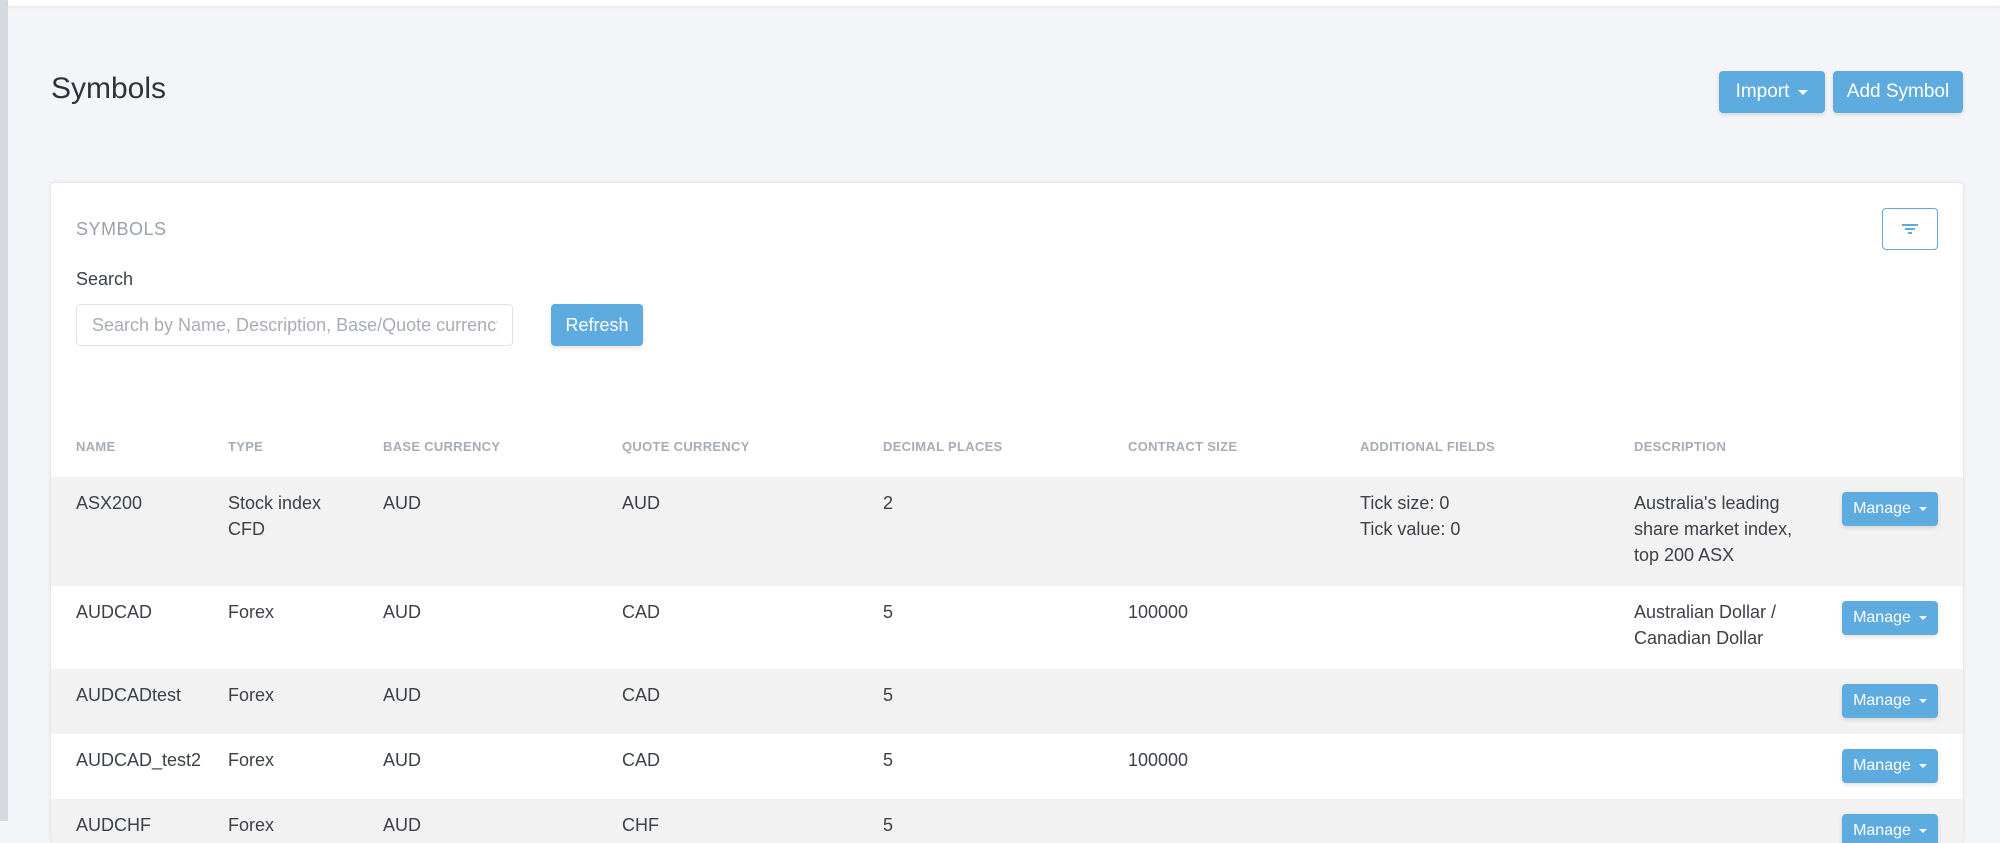 The width and height of the screenshot is (2000, 843). What do you see at coordinates (114, 612) in the screenshot?
I see `cell-name: AUDCAD` at bounding box center [114, 612].